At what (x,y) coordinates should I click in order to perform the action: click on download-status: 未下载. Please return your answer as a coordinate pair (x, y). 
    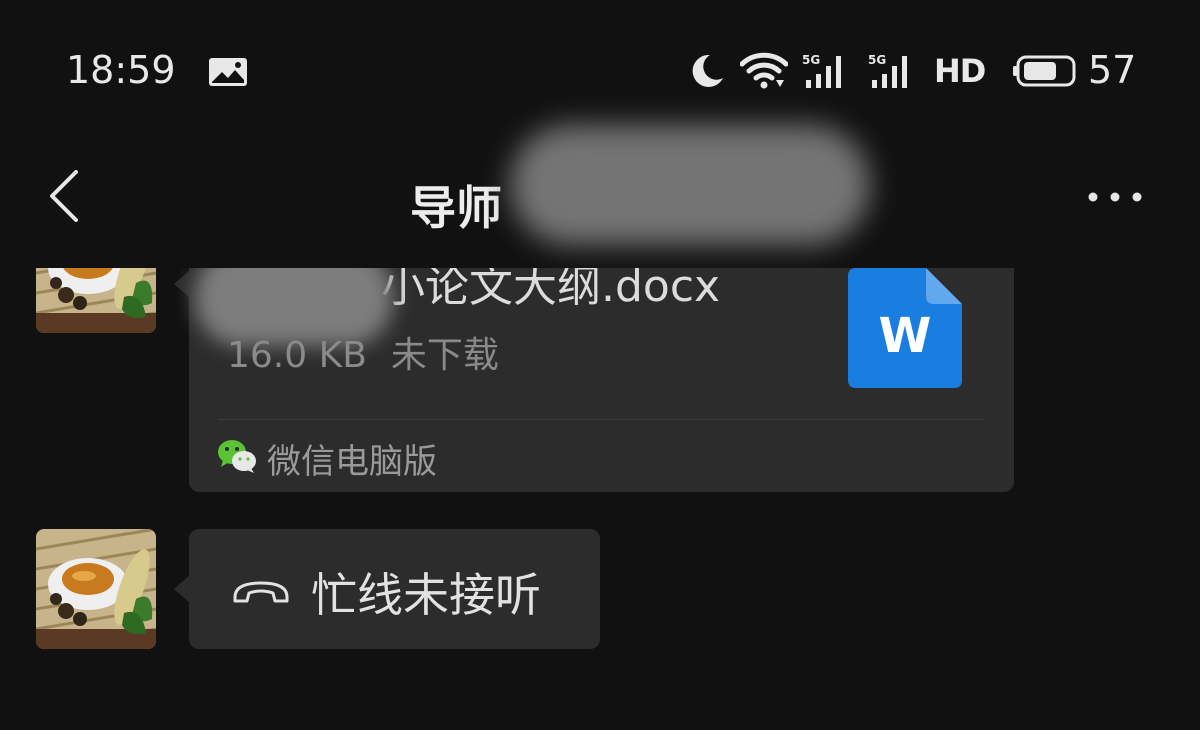
    Looking at the image, I should click on (444, 355).